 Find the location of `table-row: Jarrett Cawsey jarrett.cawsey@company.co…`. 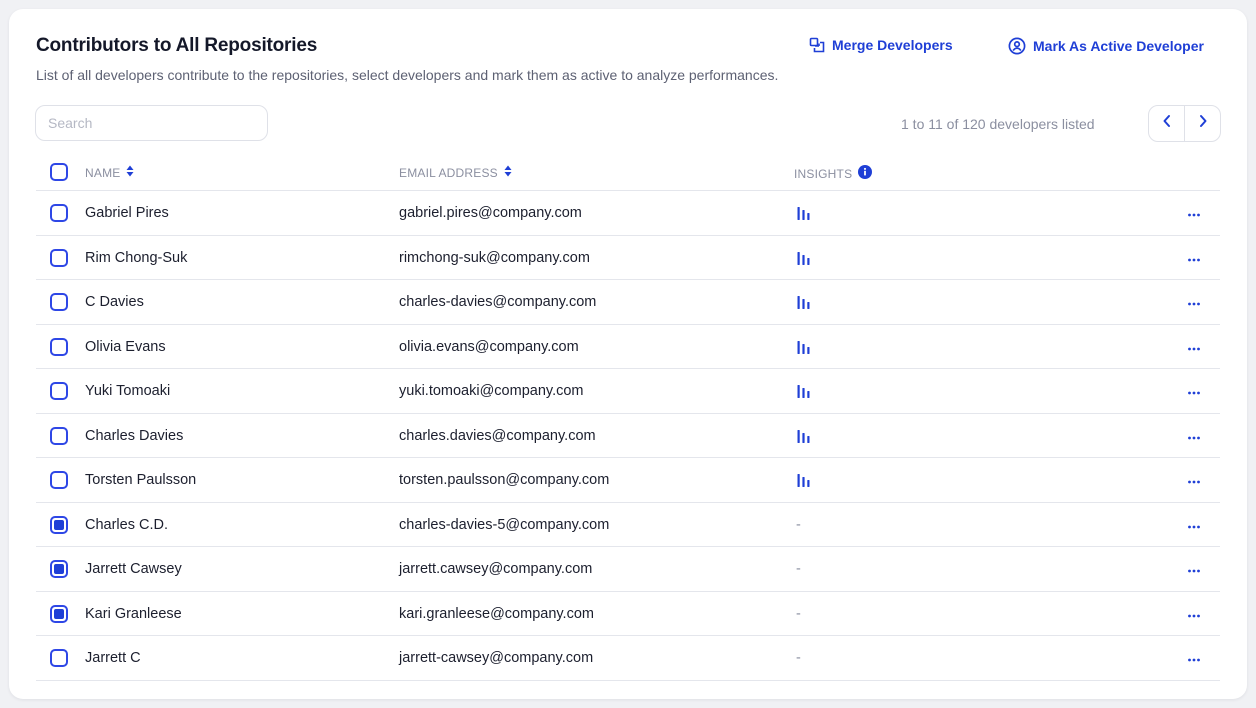

table-row: Jarrett Cawsey jarrett.cawsey@company.co… is located at coordinates (628, 569).